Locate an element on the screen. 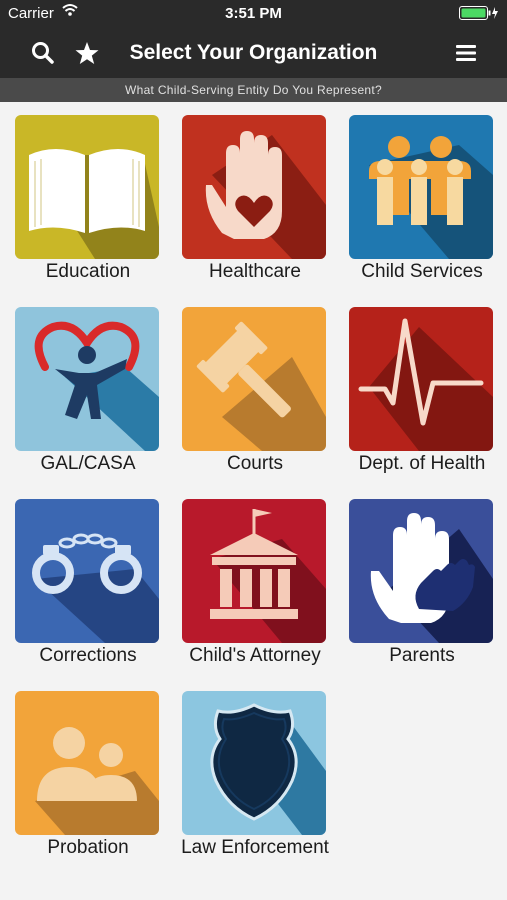 This screenshot has height=900, width=507. status-time: 3:51 PM is located at coordinates (253, 13).